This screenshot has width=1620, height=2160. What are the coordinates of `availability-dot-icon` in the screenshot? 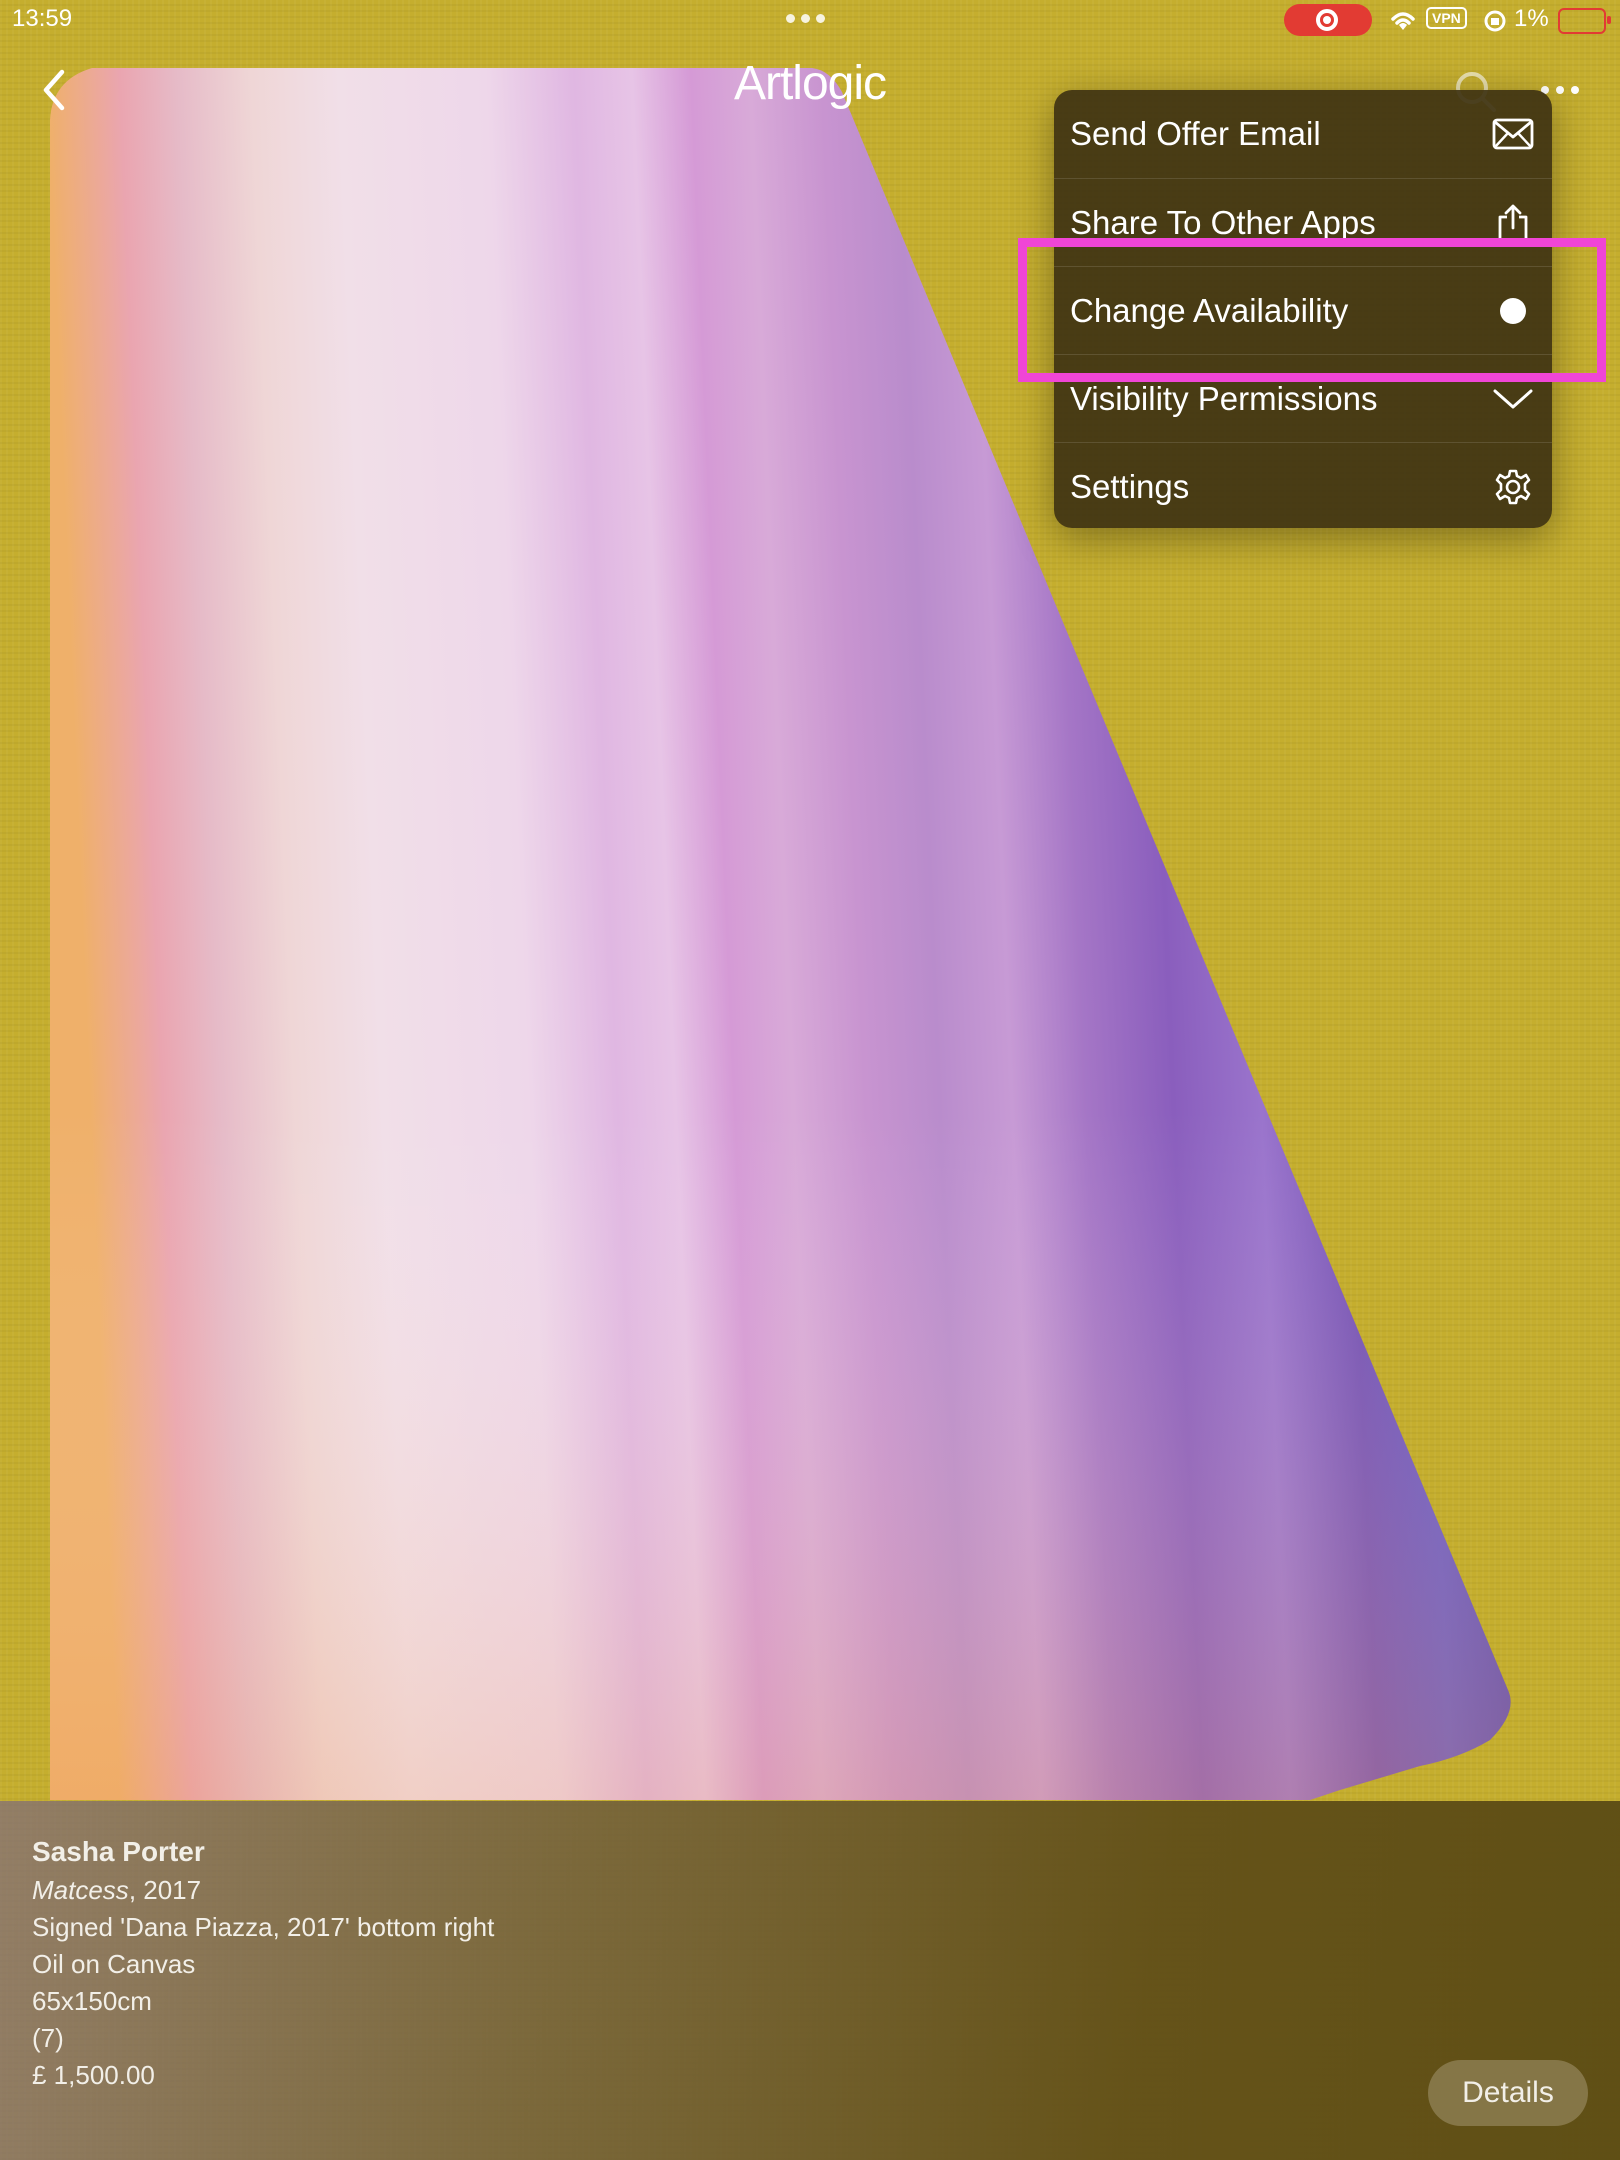 It's located at (1513, 311).